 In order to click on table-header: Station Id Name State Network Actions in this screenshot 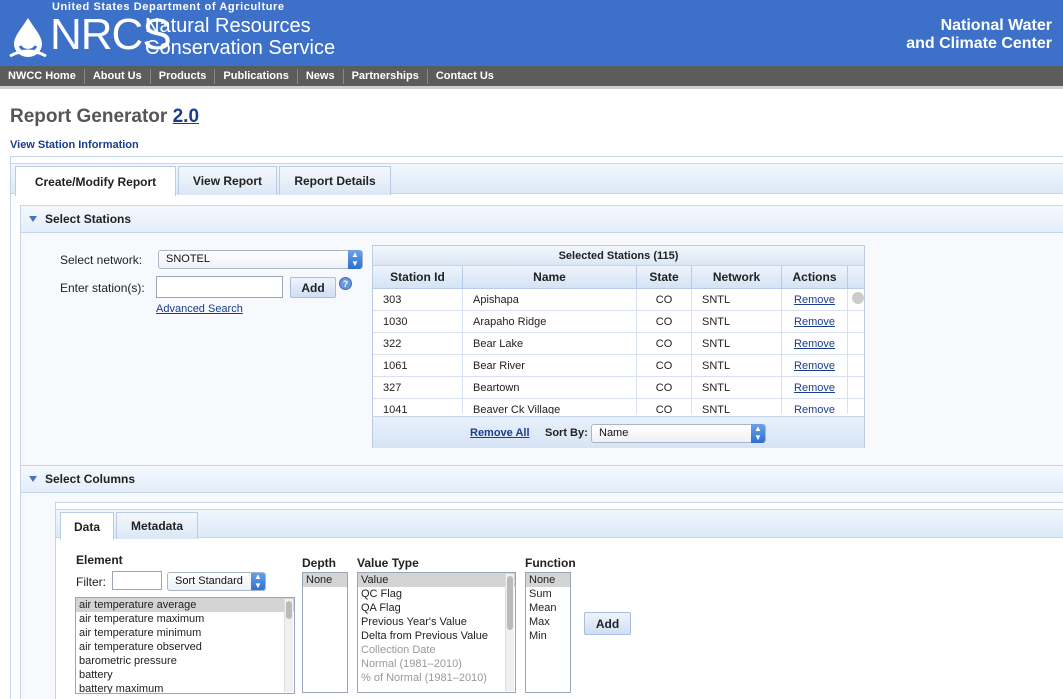, I will do `click(618, 277)`.